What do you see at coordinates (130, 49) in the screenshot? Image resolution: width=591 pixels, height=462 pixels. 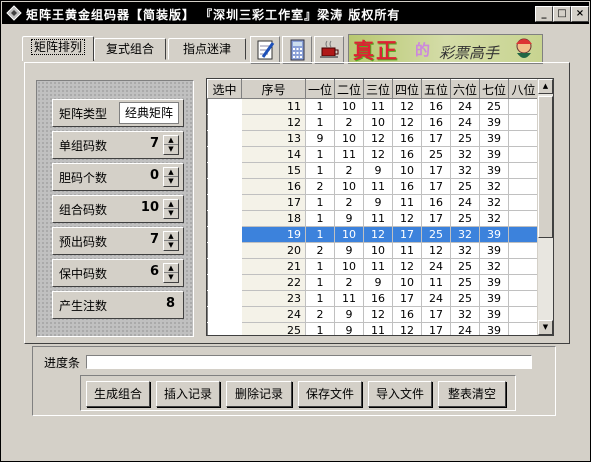 I see `tab-compound-combo: 复式组合` at bounding box center [130, 49].